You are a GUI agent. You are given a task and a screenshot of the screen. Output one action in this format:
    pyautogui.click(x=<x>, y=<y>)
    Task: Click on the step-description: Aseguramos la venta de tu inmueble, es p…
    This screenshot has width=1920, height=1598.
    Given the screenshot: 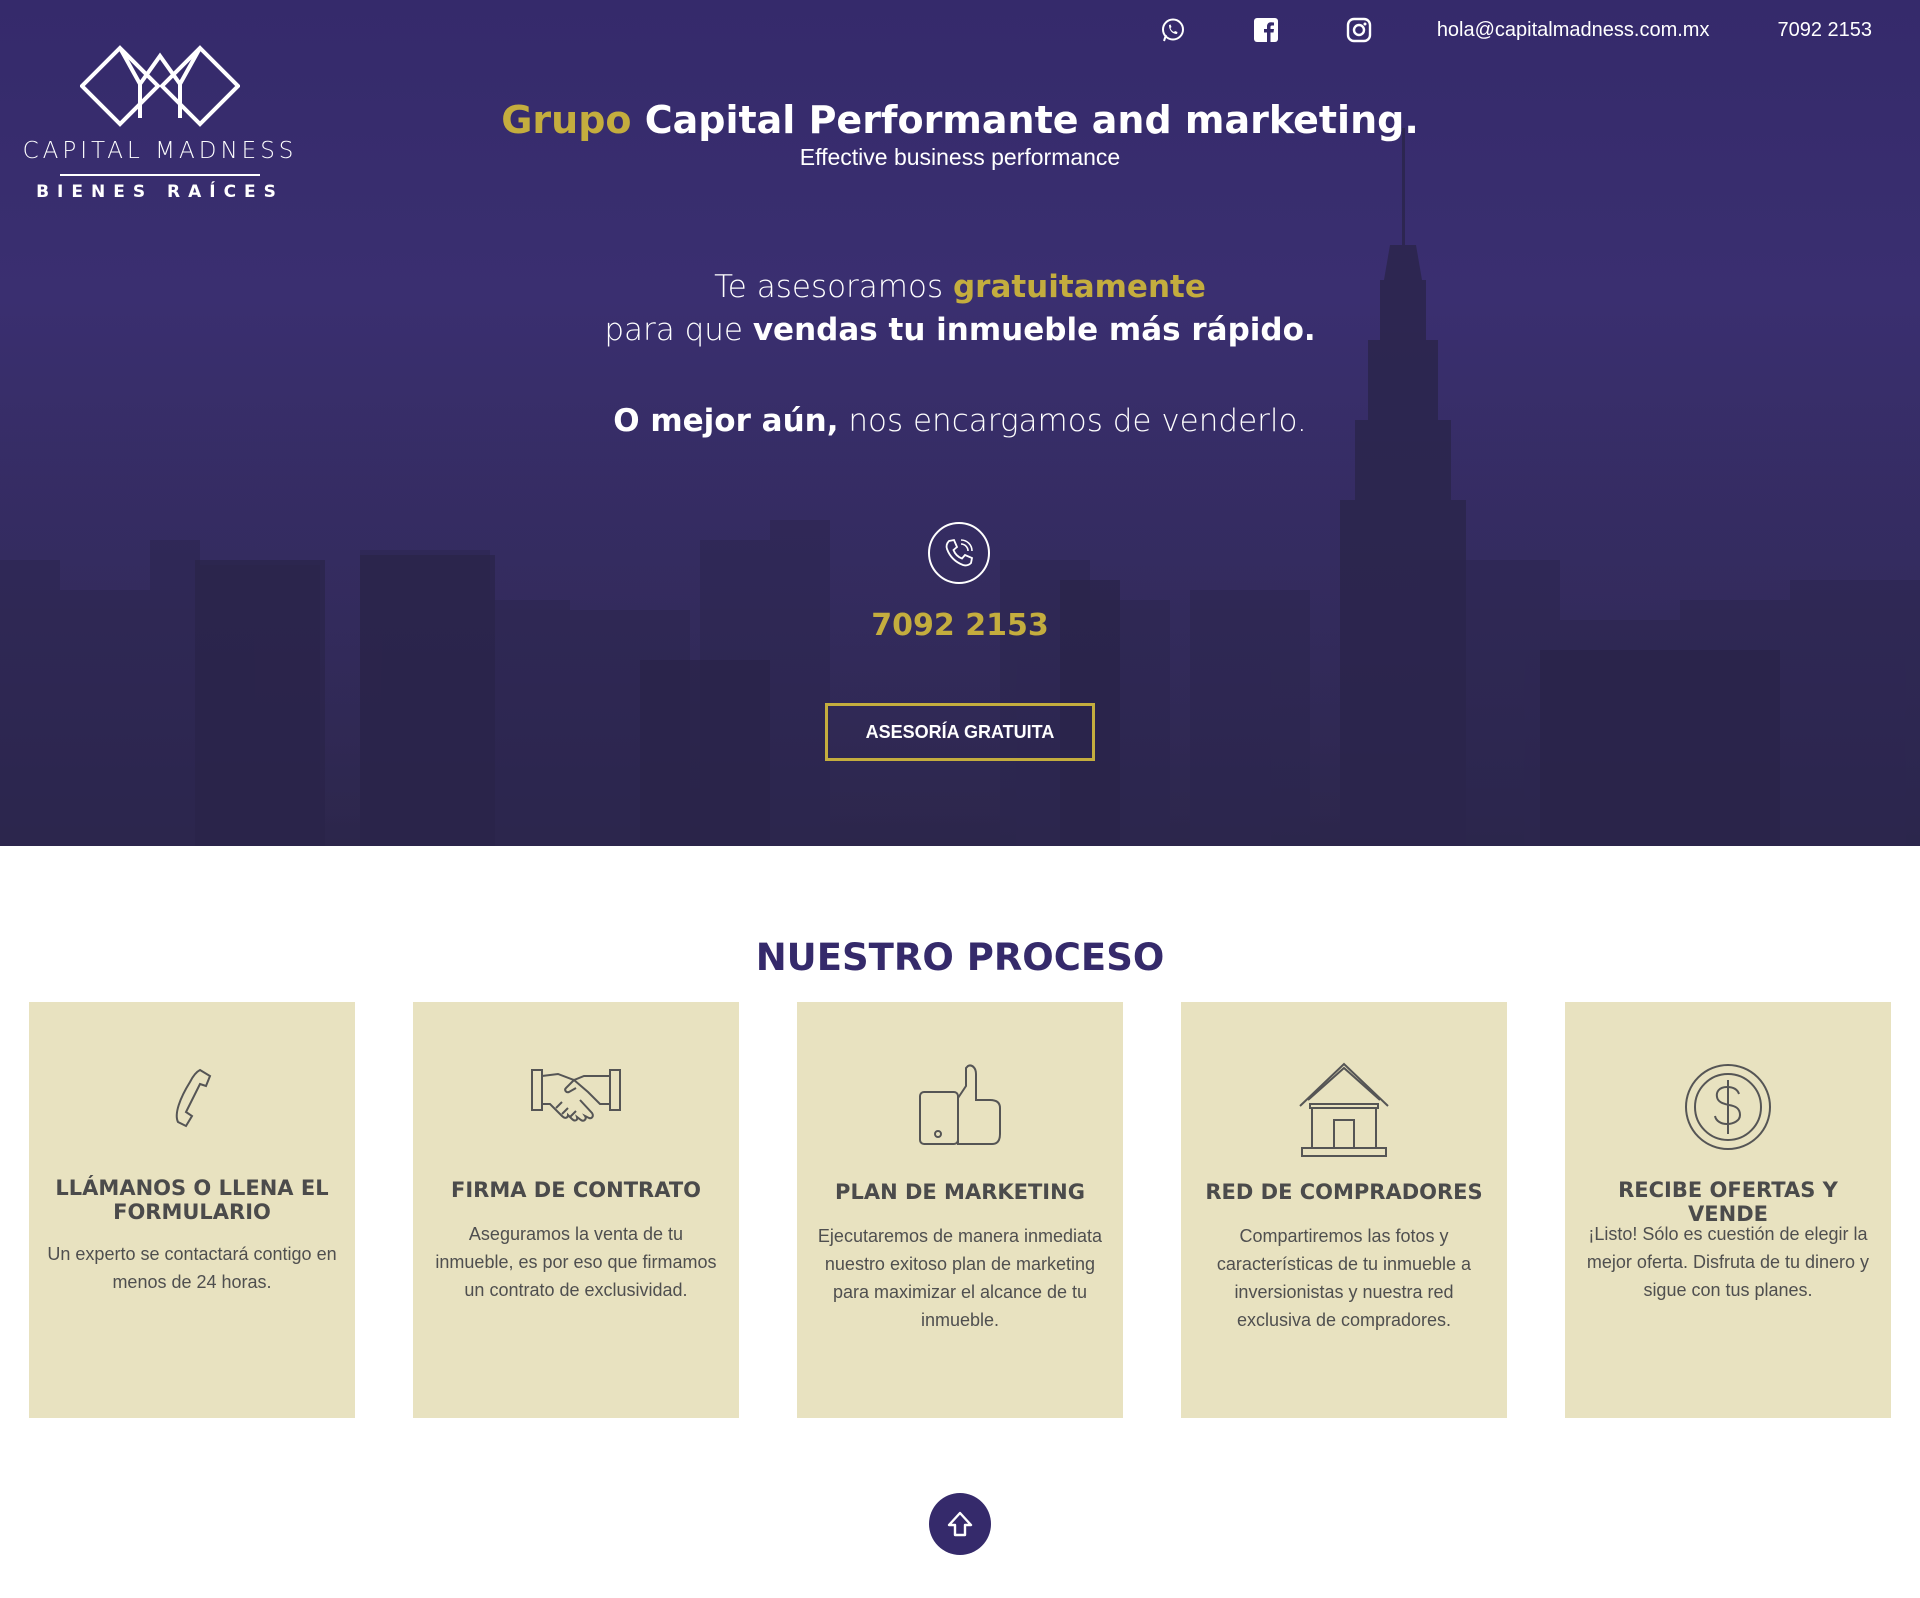 What is the action you would take?
    pyautogui.click(x=576, y=1262)
    